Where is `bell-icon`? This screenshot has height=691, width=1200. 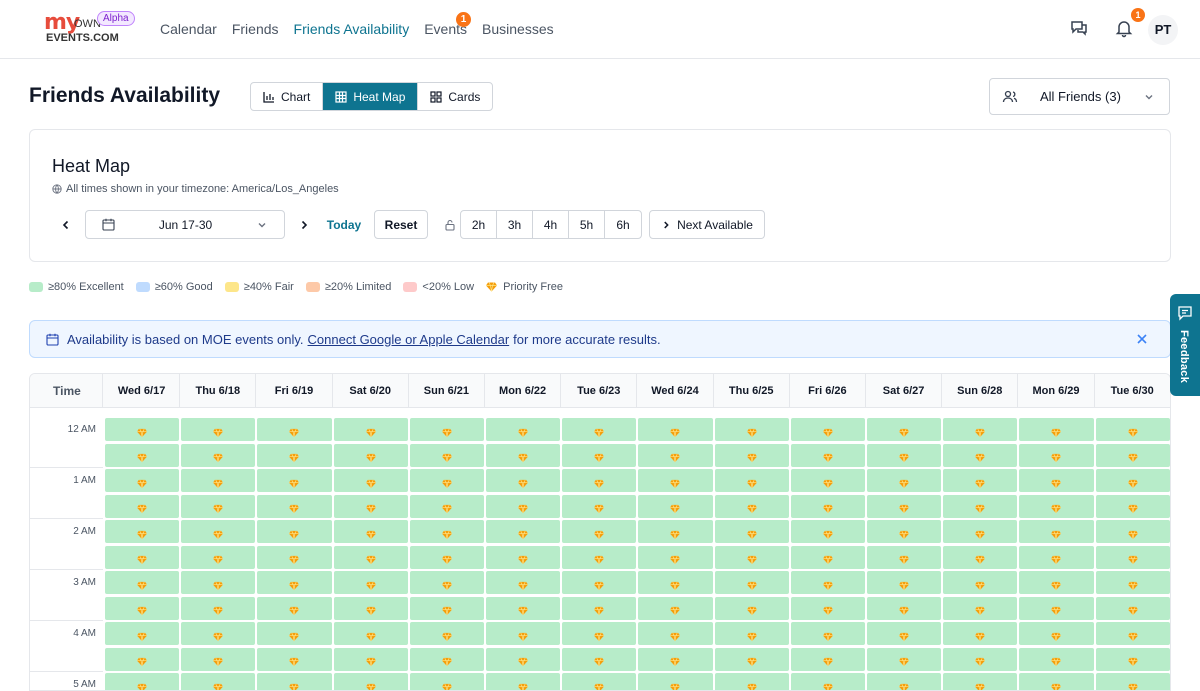
bell-icon is located at coordinates (1125, 29).